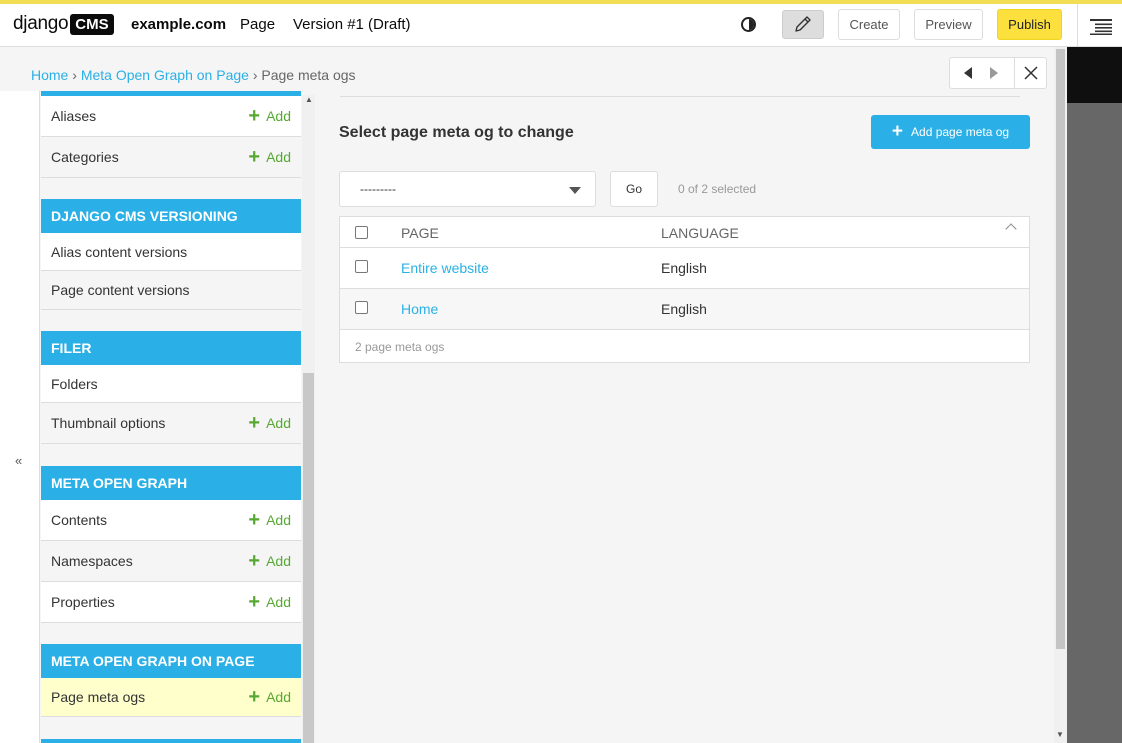 The height and width of the screenshot is (743, 1122). What do you see at coordinates (419, 309) in the screenshot?
I see `row-page-link: Home` at bounding box center [419, 309].